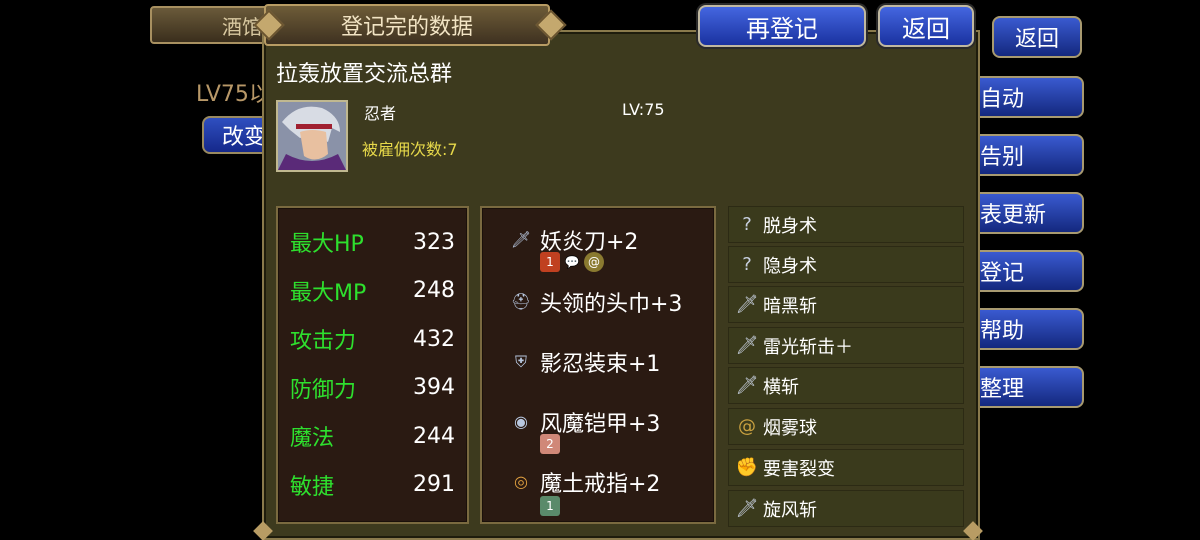  I want to click on close-back-button: 返回, so click(926, 26).